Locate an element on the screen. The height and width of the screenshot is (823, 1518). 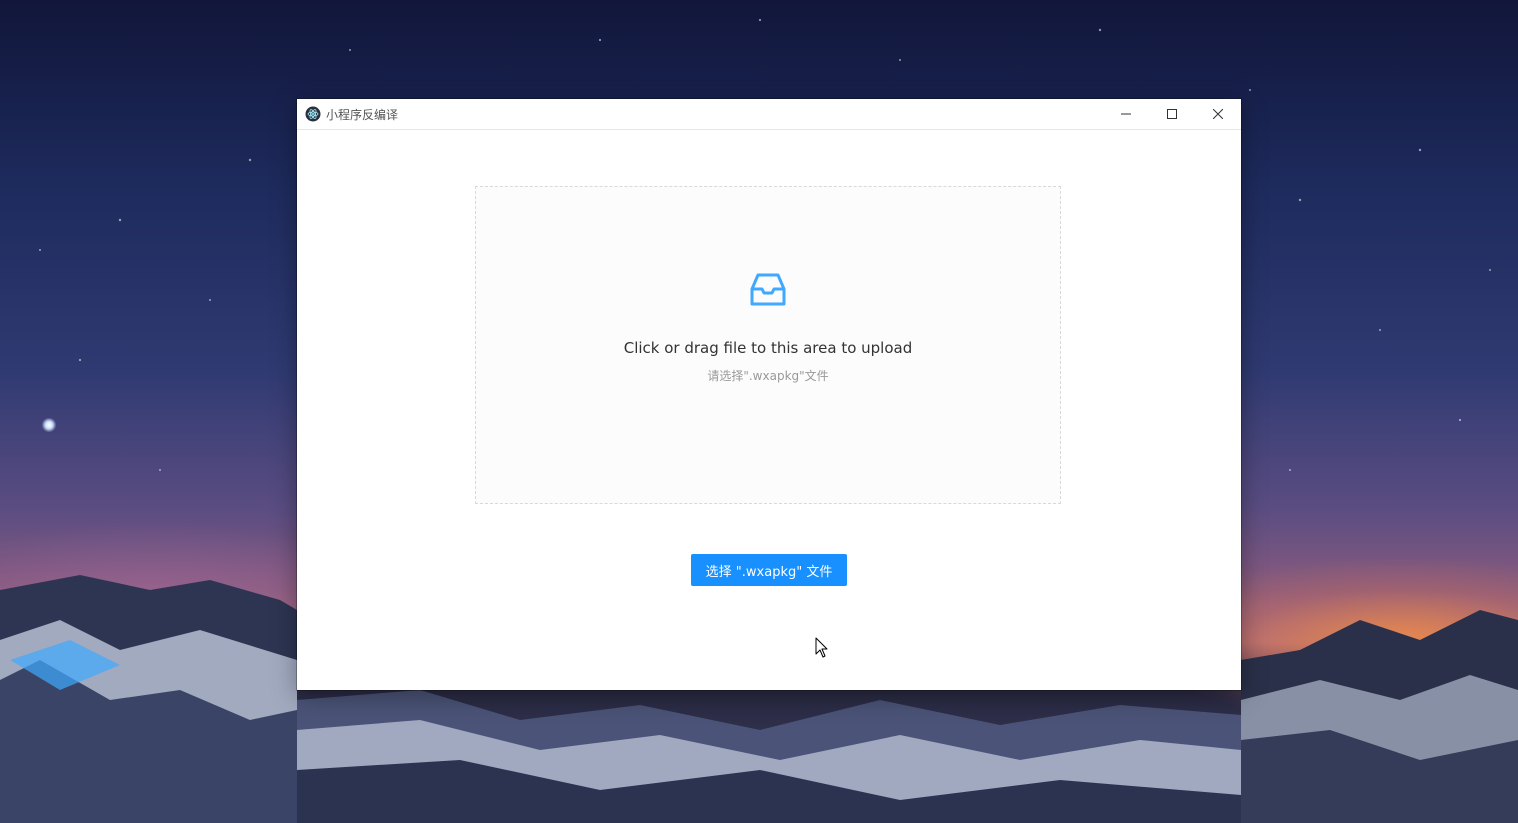
window-titlebar: 小程序反编译 is located at coordinates (769, 114).